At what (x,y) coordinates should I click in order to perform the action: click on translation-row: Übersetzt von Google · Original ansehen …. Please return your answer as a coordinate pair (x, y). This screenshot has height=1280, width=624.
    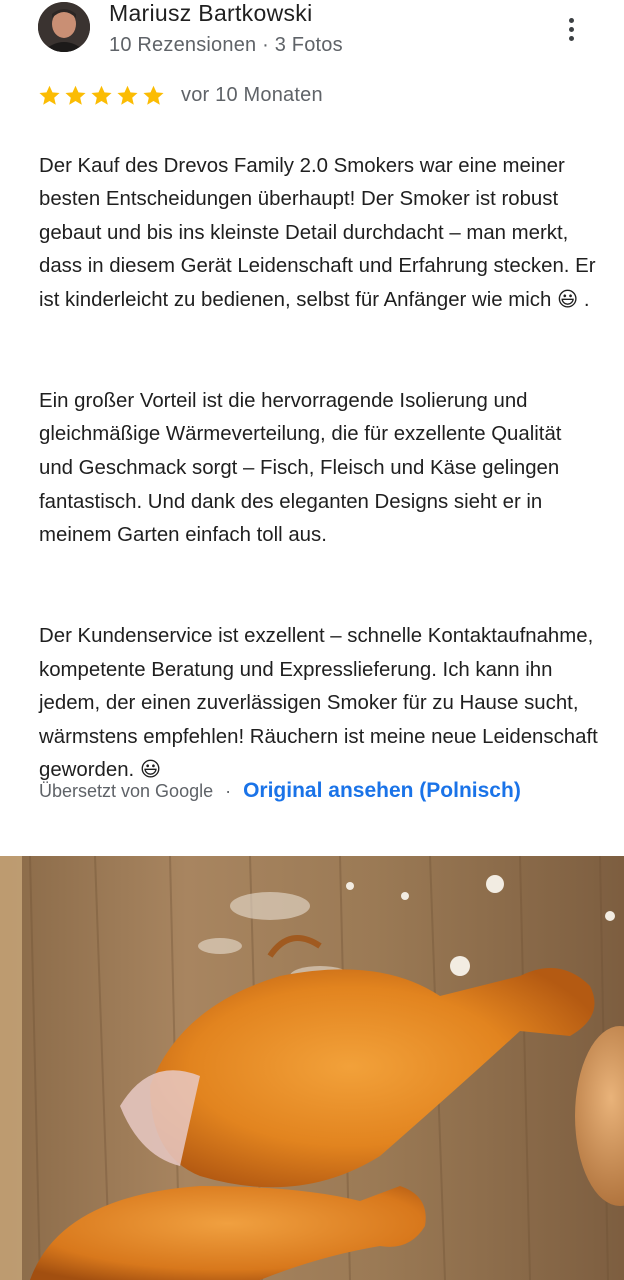
    Looking at the image, I should click on (280, 791).